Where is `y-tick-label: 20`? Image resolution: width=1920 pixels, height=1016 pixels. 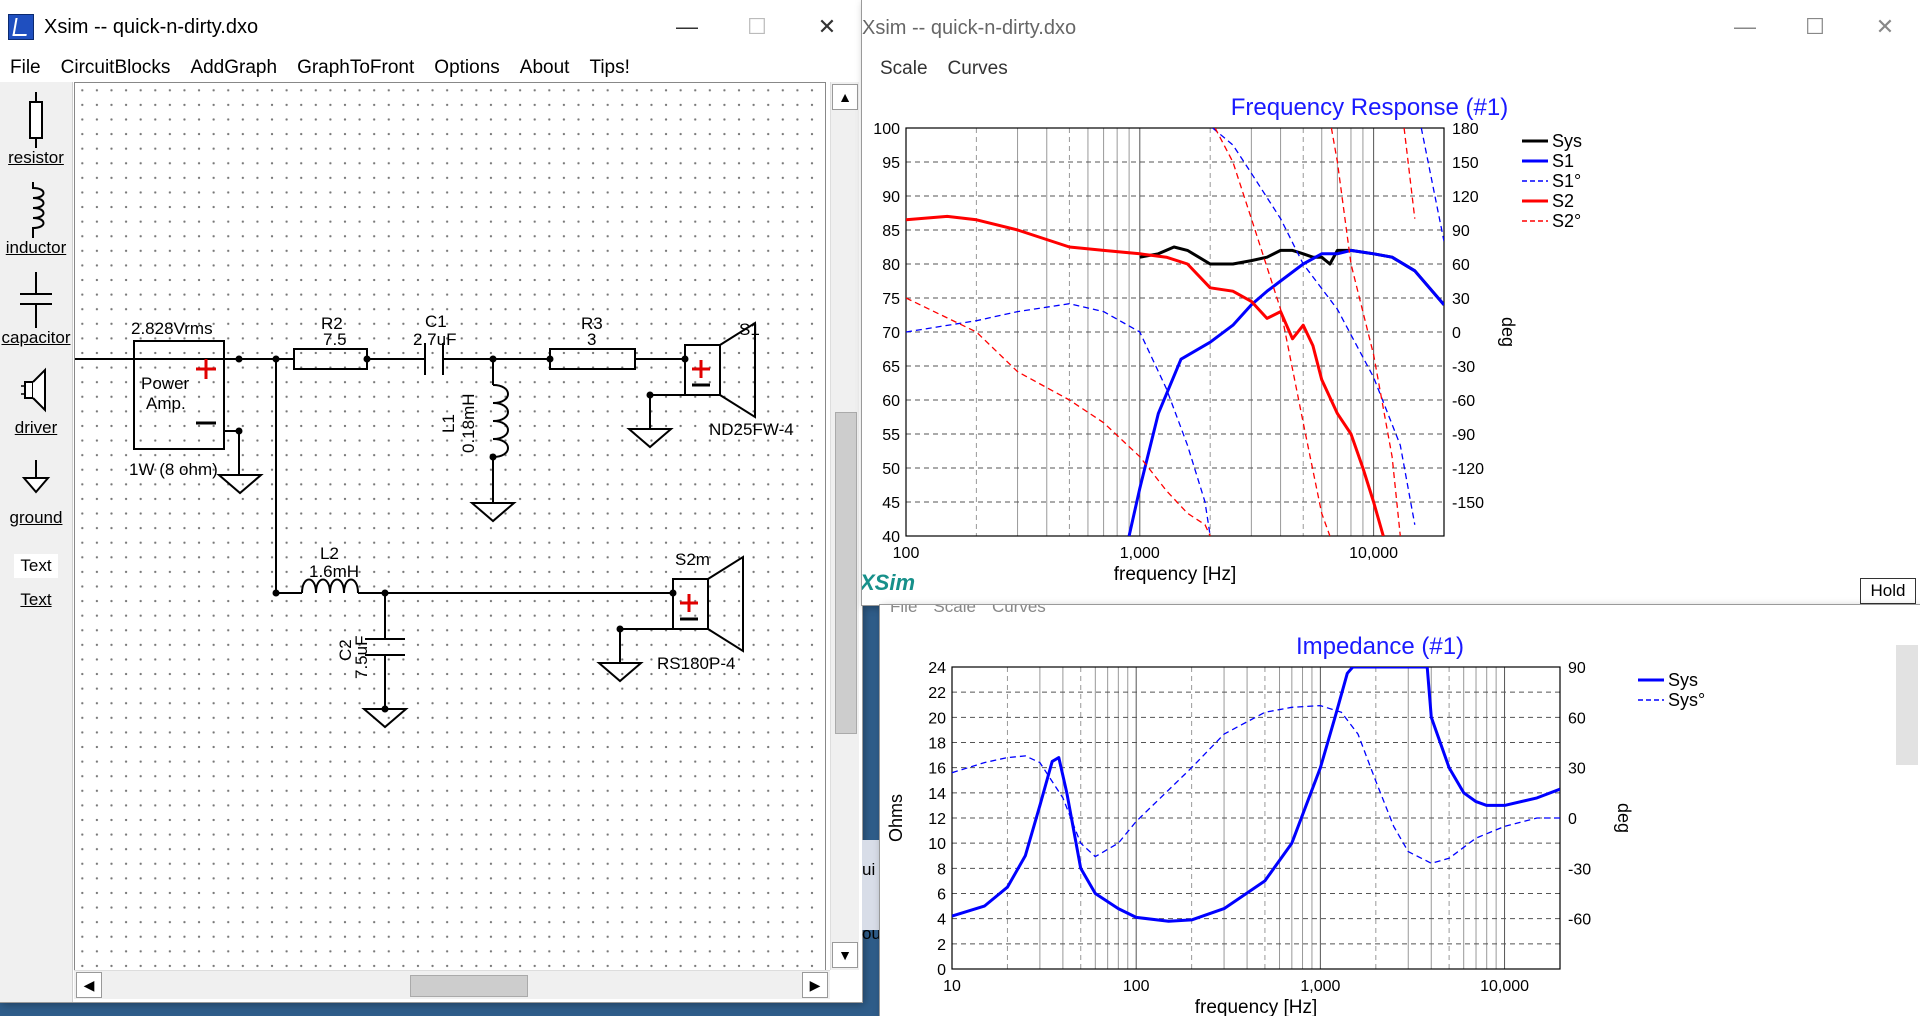 y-tick-label: 20 is located at coordinates (937, 718).